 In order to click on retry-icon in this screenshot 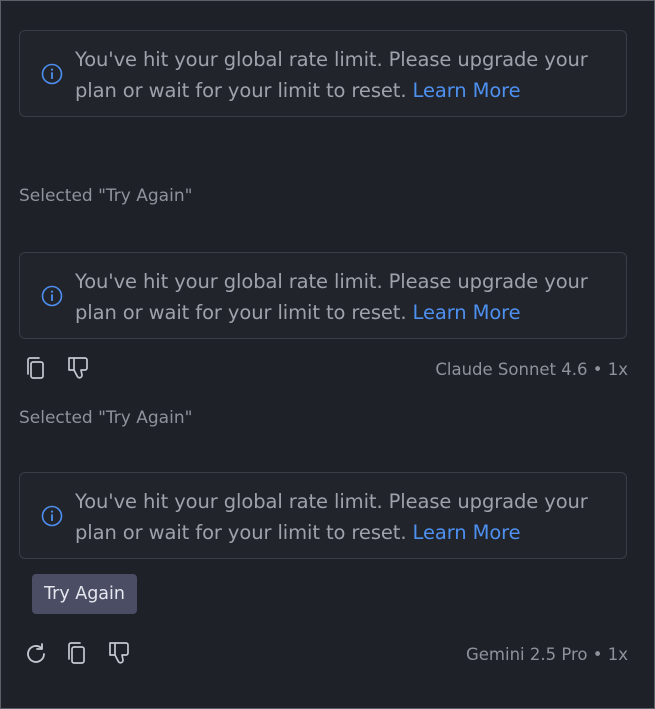, I will do `click(36, 653)`.